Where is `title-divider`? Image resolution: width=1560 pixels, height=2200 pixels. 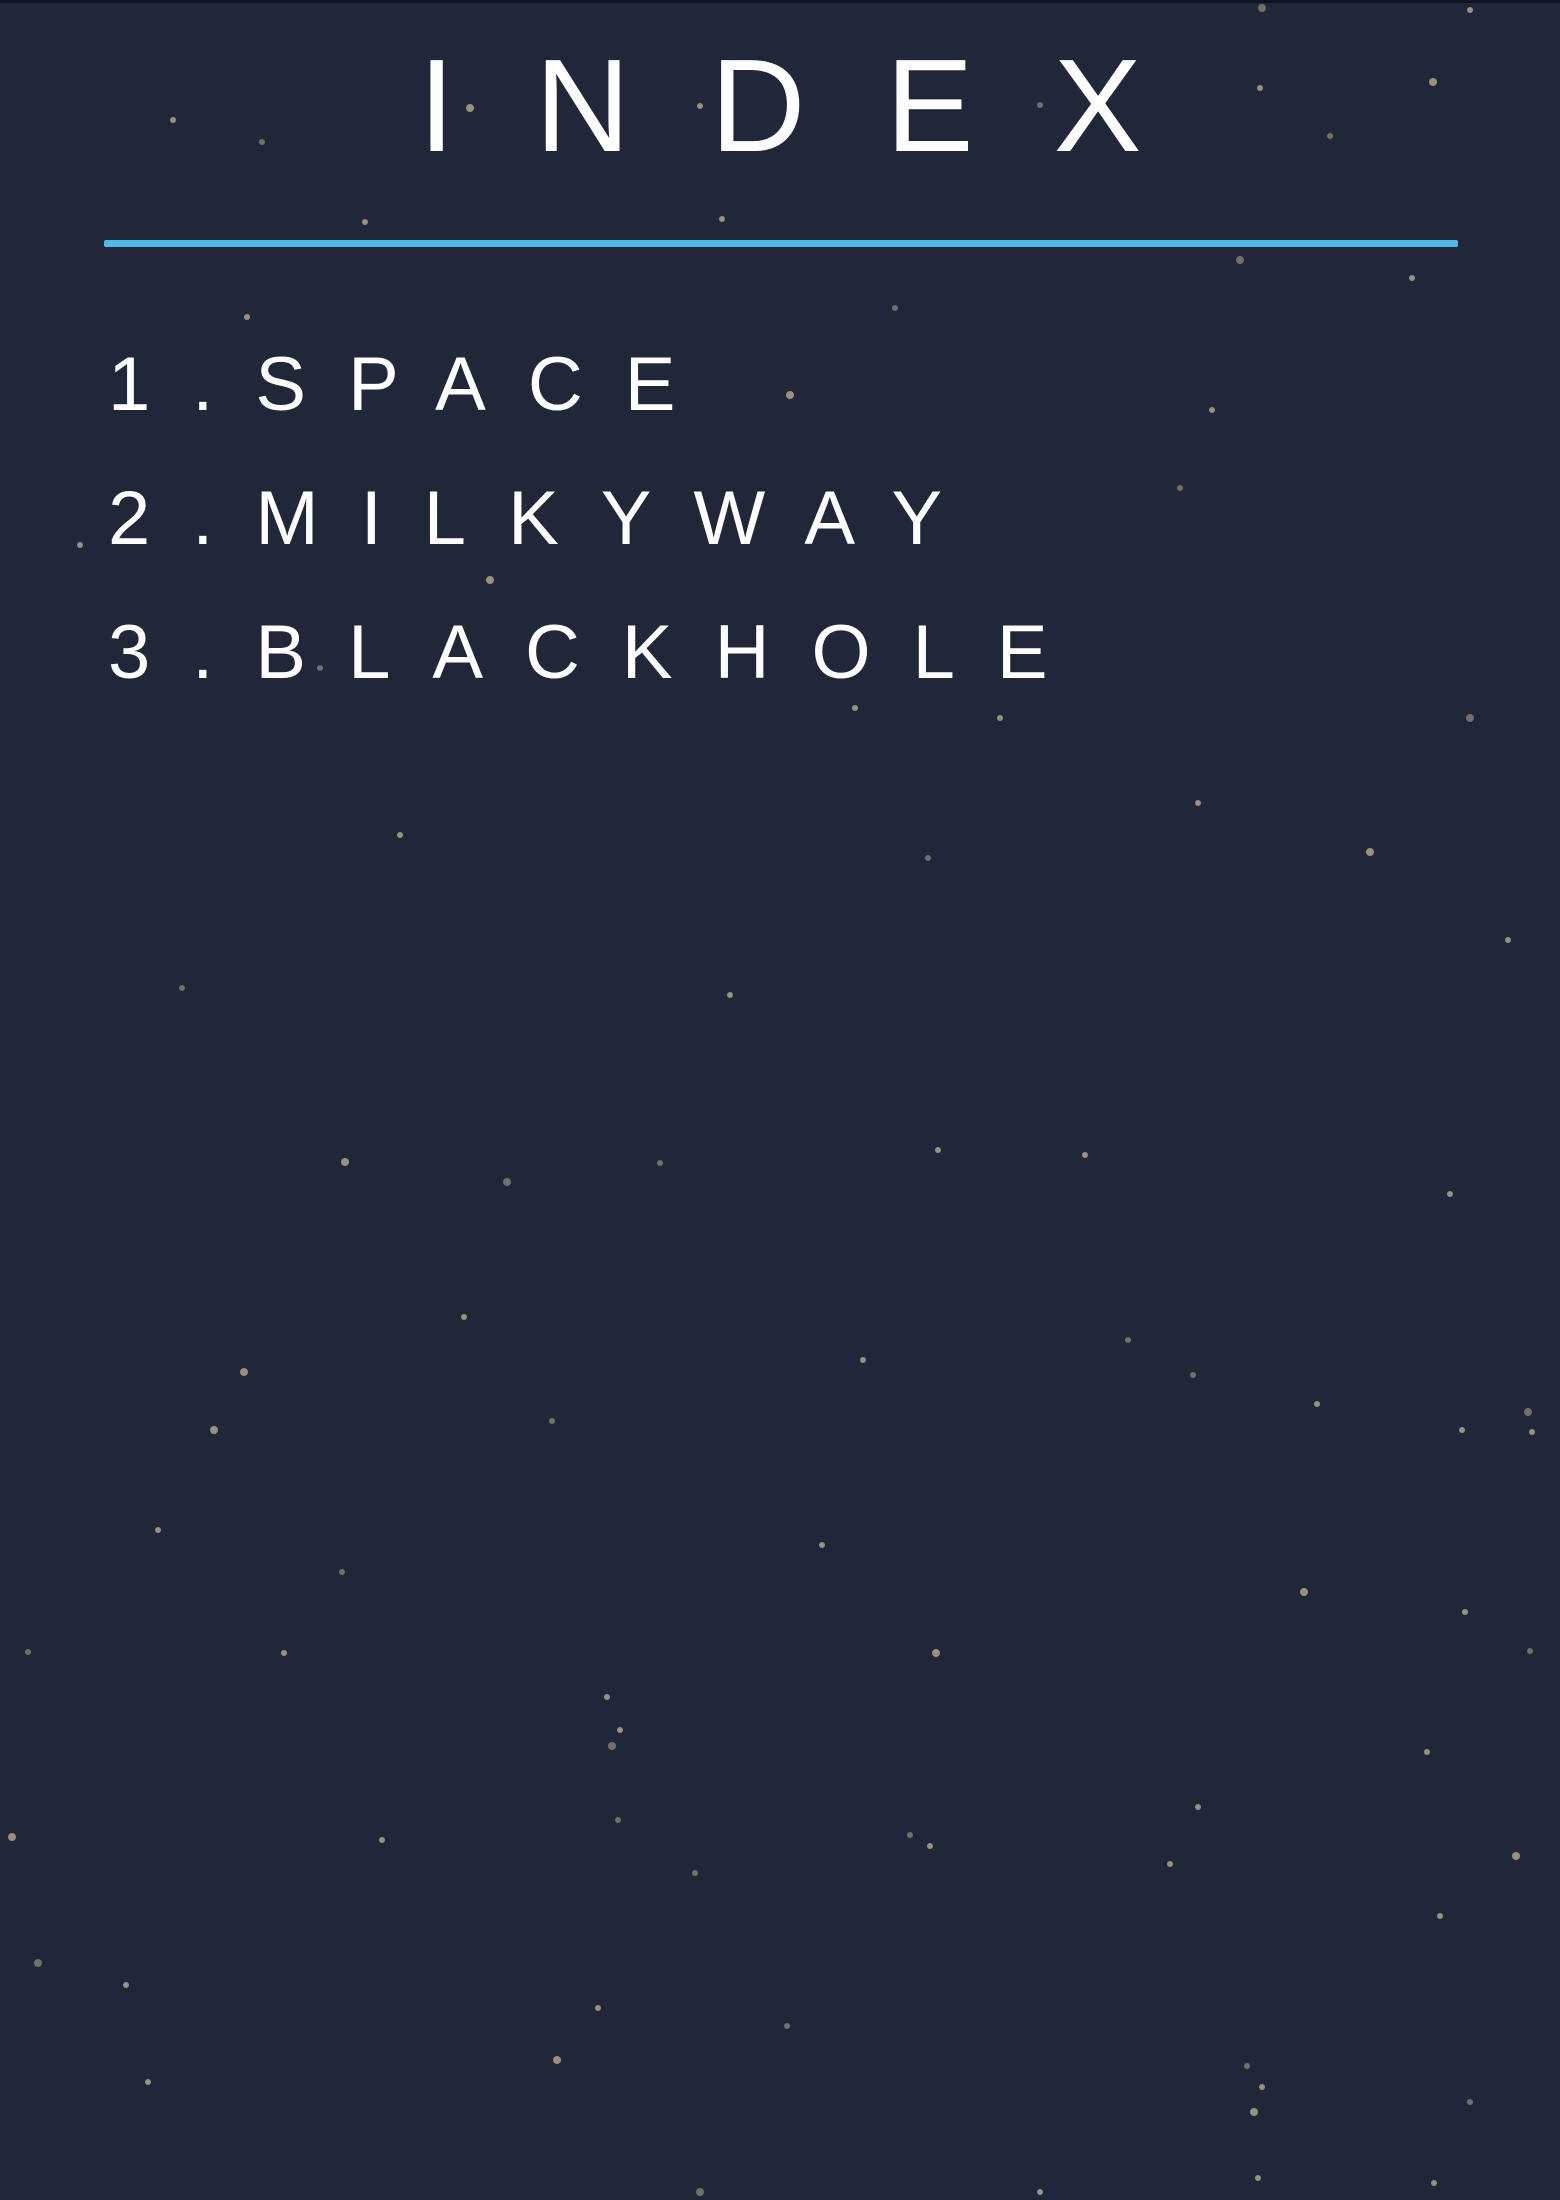 title-divider is located at coordinates (781, 243).